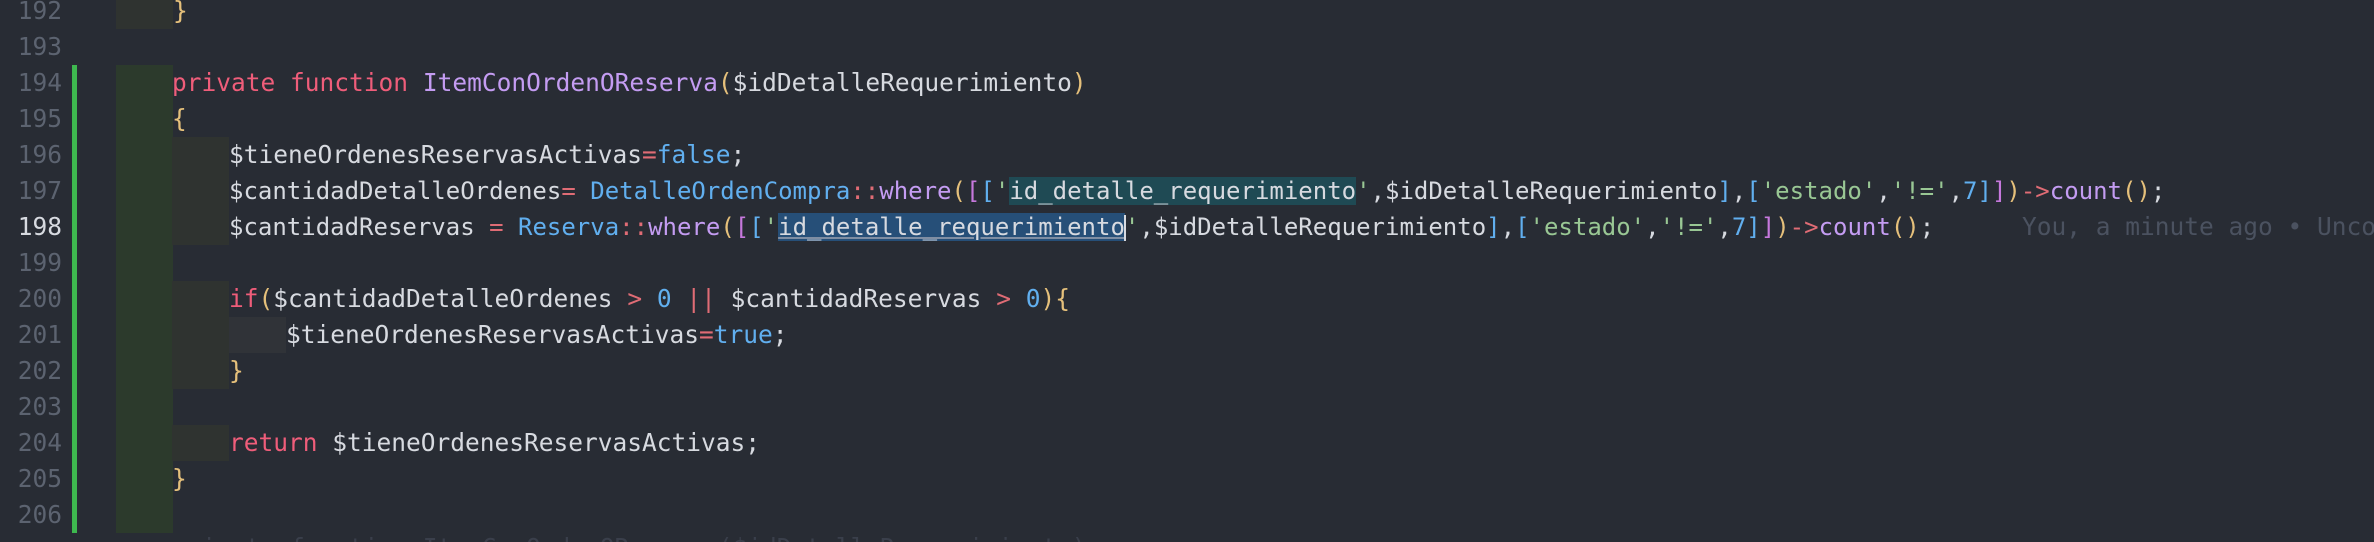  I want to click on line-number: 194, so click(39, 82).